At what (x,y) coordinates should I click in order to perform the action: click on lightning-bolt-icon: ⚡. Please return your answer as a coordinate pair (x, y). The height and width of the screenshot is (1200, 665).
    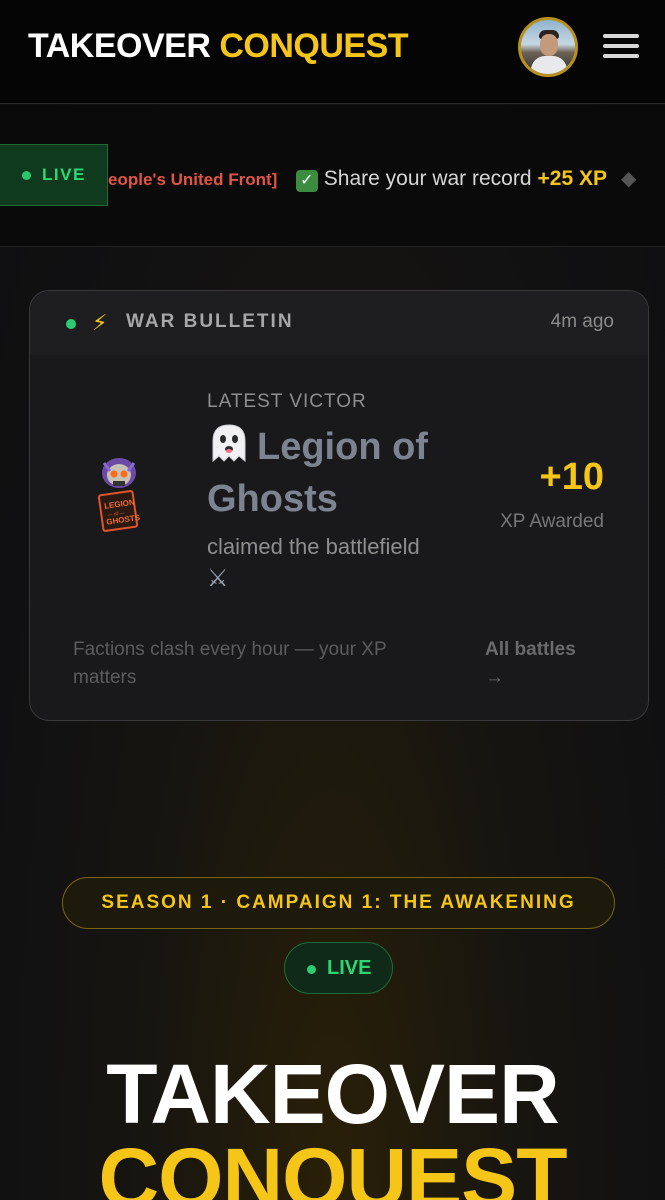
    Looking at the image, I should click on (100, 322).